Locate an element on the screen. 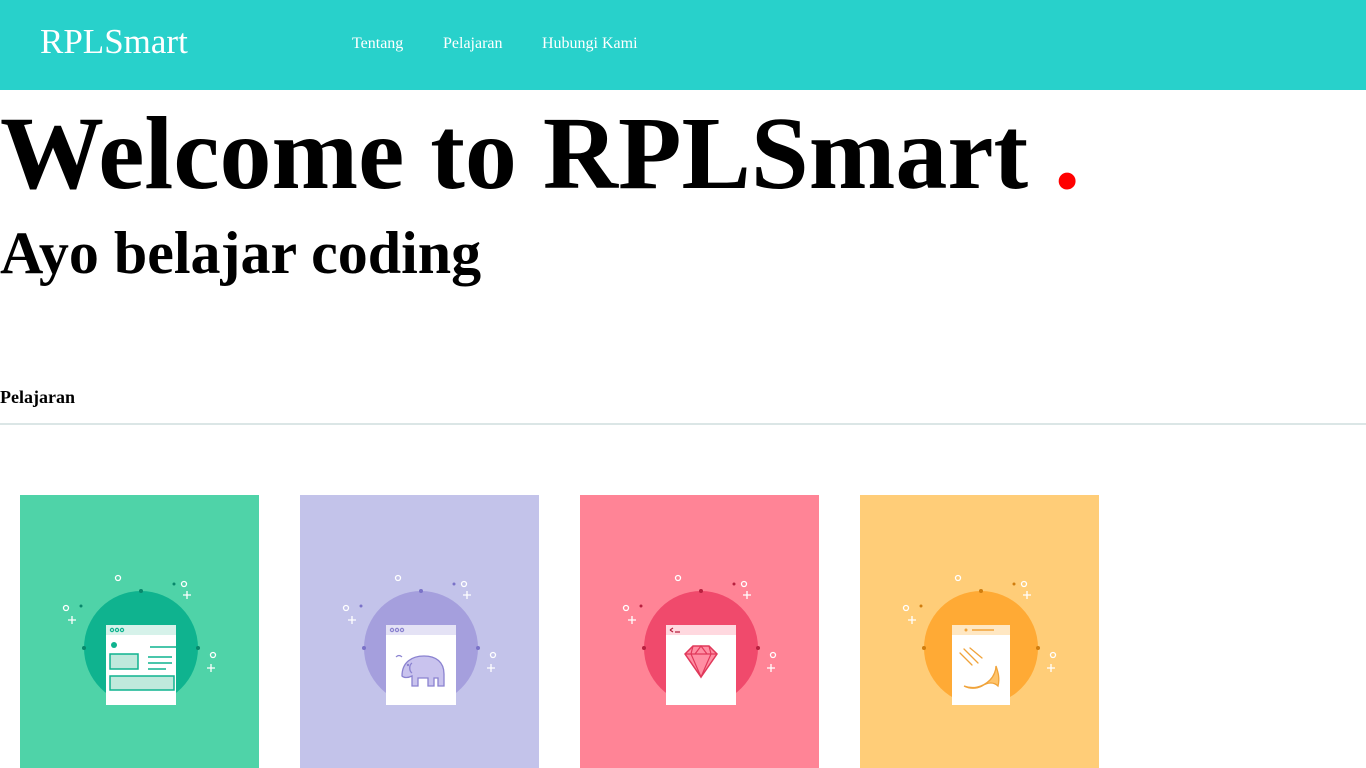 Image resolution: width=1366 pixels, height=768 pixels. hero-subtitle: Ayo belajar coding is located at coordinates (241, 253).